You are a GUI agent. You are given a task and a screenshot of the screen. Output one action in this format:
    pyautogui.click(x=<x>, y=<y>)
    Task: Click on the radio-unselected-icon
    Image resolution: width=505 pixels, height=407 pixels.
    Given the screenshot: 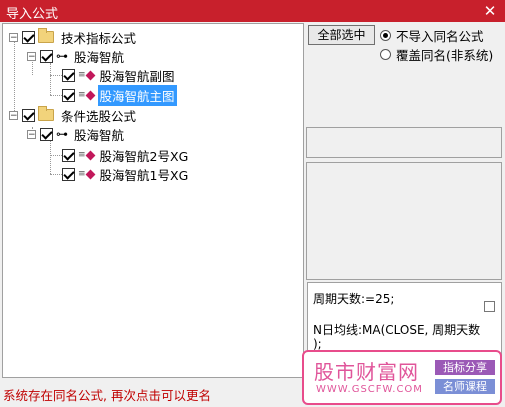 What is the action you would take?
    pyautogui.click(x=385, y=54)
    